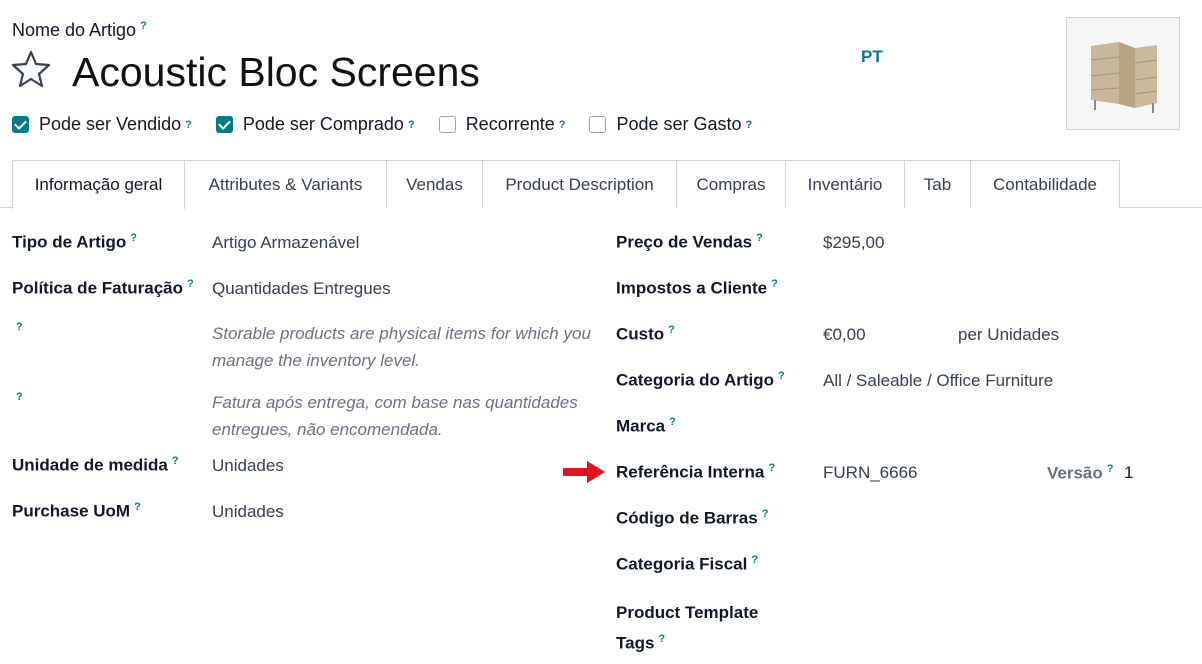 This screenshot has height=664, width=1202. What do you see at coordinates (248, 466) in the screenshot?
I see `uom-field: Unidades` at bounding box center [248, 466].